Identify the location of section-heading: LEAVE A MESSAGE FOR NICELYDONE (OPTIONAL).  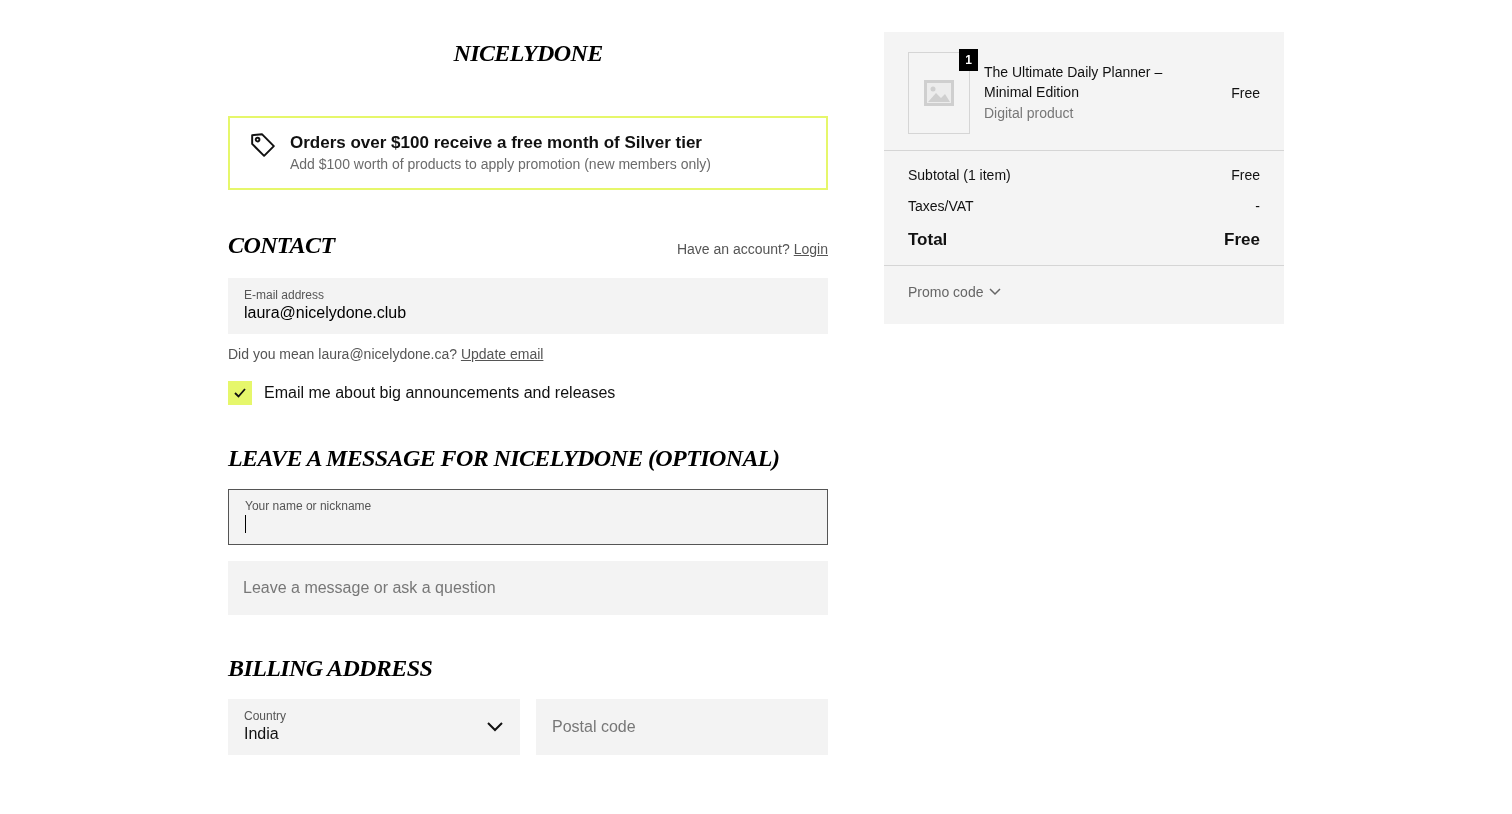
(504, 458).